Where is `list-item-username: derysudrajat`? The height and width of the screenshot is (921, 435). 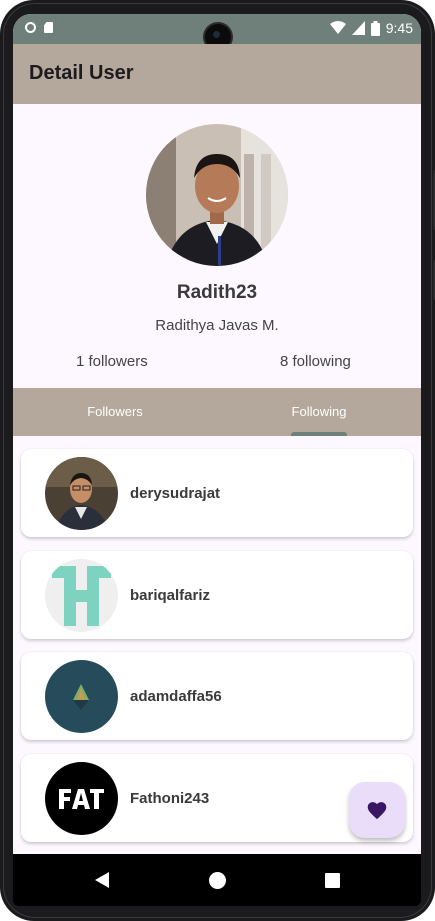
list-item-username: derysudrajat is located at coordinates (175, 493).